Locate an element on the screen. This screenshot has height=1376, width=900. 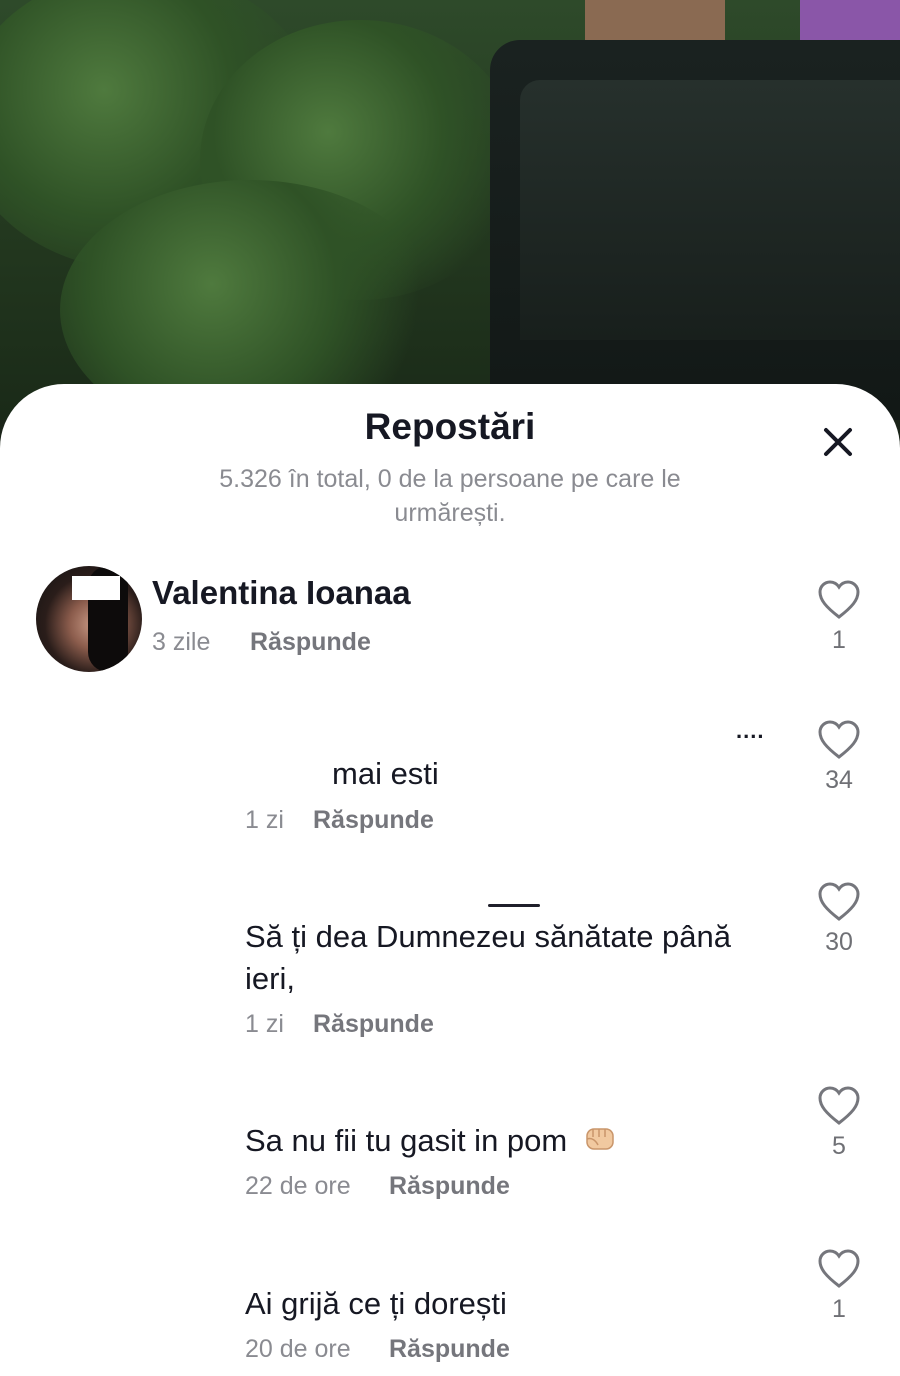
like-button: 30 is located at coordinates (839, 919).